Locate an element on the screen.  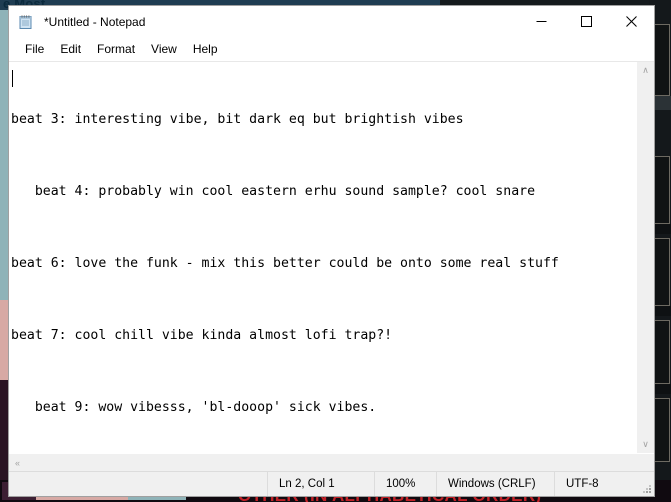
status-bar: Ln 2, Col 1 100% Windows (CRLF) UTF-8 is located at coordinates (331, 483).